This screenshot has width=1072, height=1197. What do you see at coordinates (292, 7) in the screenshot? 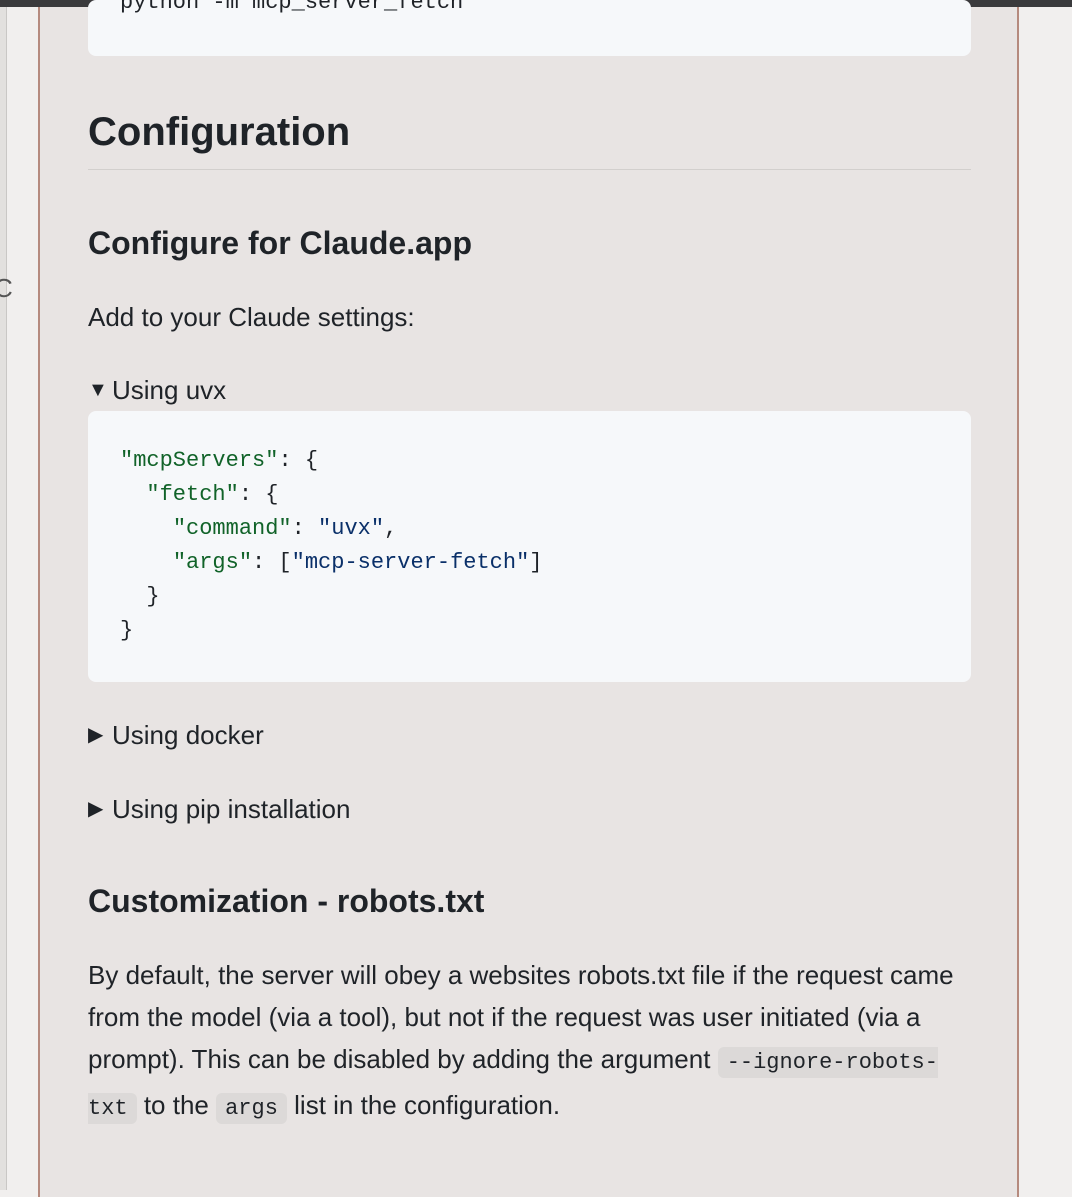
I see `install-code-text: python -m mcp_server_fetch` at bounding box center [292, 7].